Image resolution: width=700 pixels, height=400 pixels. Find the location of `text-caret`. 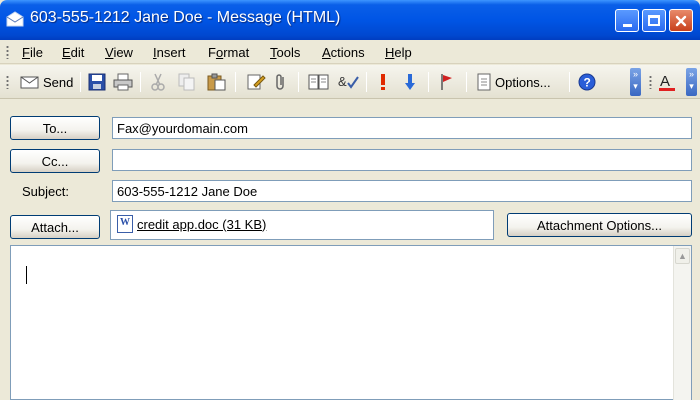

text-caret is located at coordinates (26, 275).